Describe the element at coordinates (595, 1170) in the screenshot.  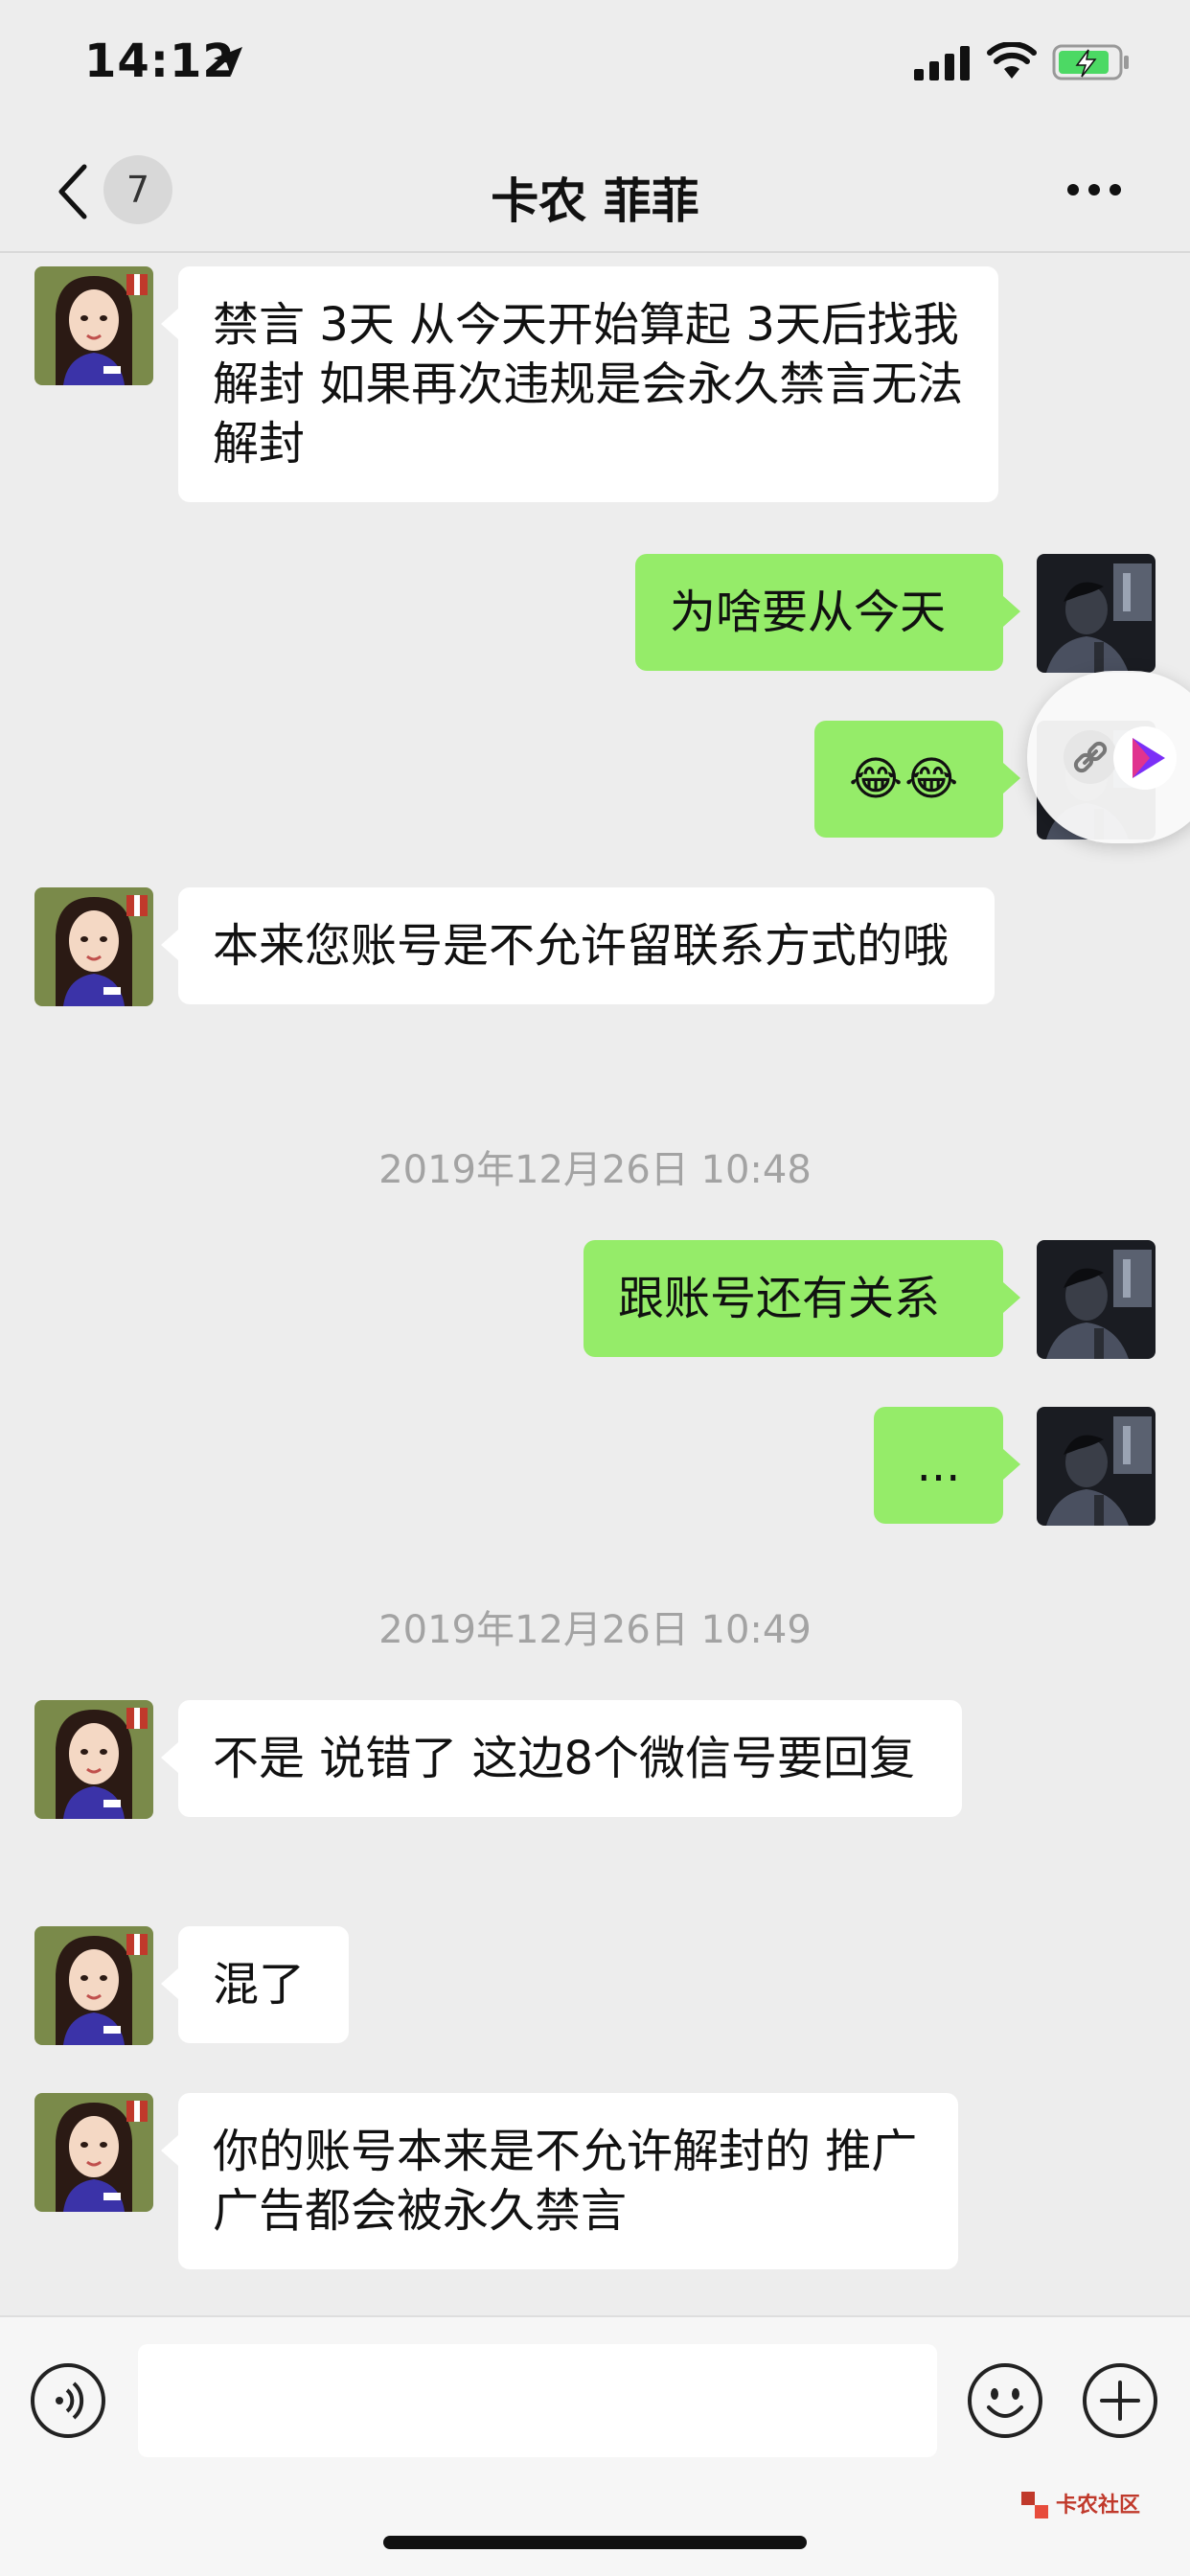
I see `message-timestamp: 2019年12月26日 10:48` at that location.